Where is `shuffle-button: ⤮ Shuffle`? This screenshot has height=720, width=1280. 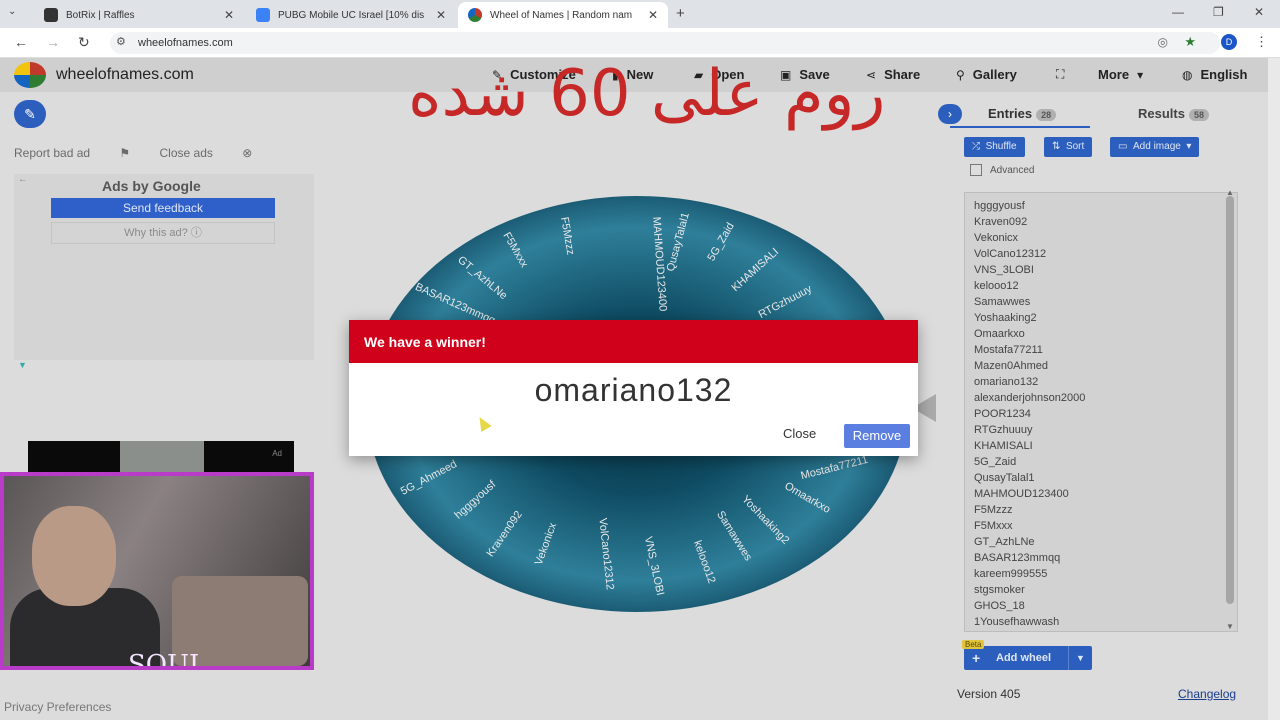
shuffle-button: ⤮ Shuffle is located at coordinates (994, 147).